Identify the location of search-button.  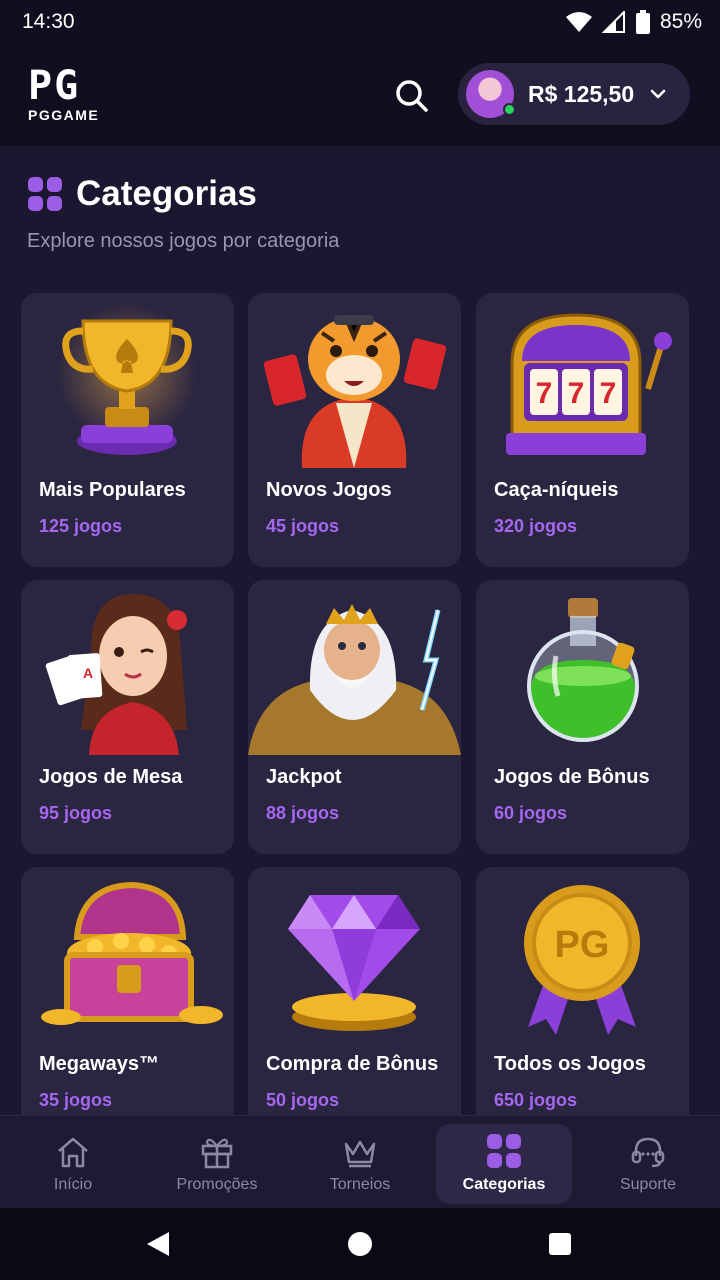
(412, 96).